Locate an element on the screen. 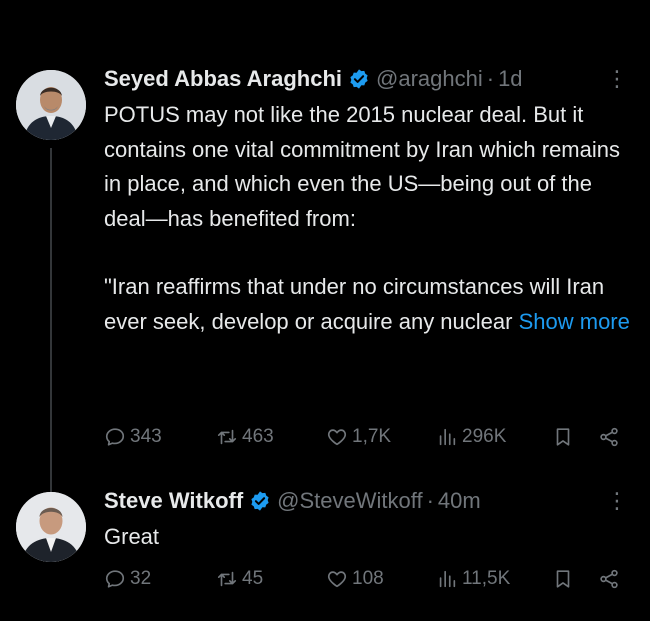 The image size is (650, 621). show-more-link: Show more is located at coordinates (574, 321).